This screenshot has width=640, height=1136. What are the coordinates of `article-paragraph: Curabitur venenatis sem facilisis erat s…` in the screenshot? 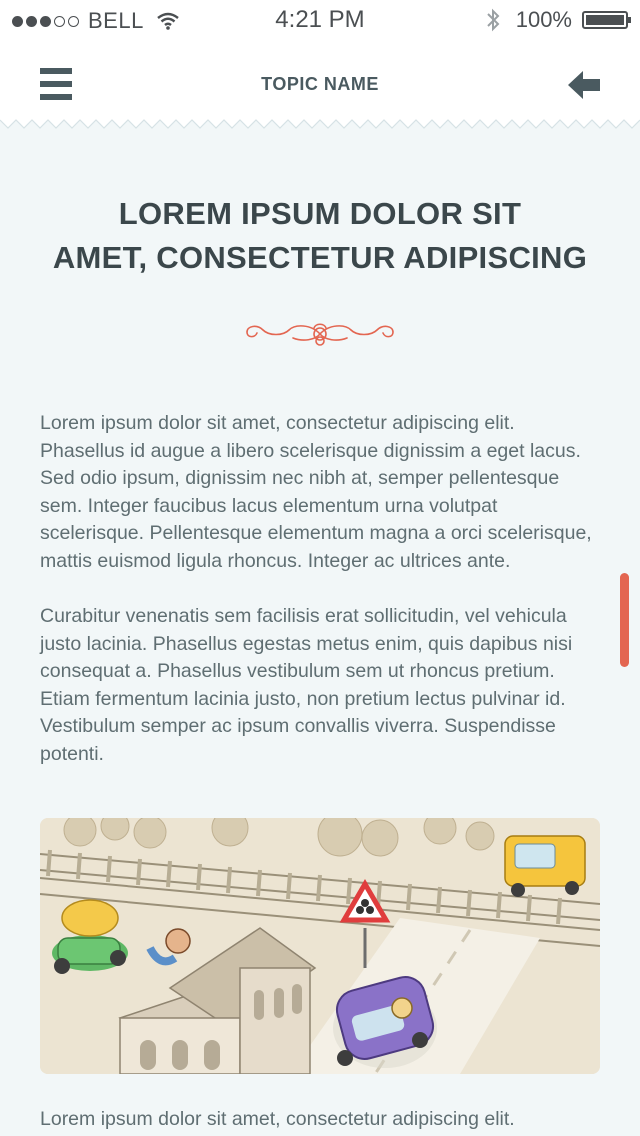 It's located at (306, 685).